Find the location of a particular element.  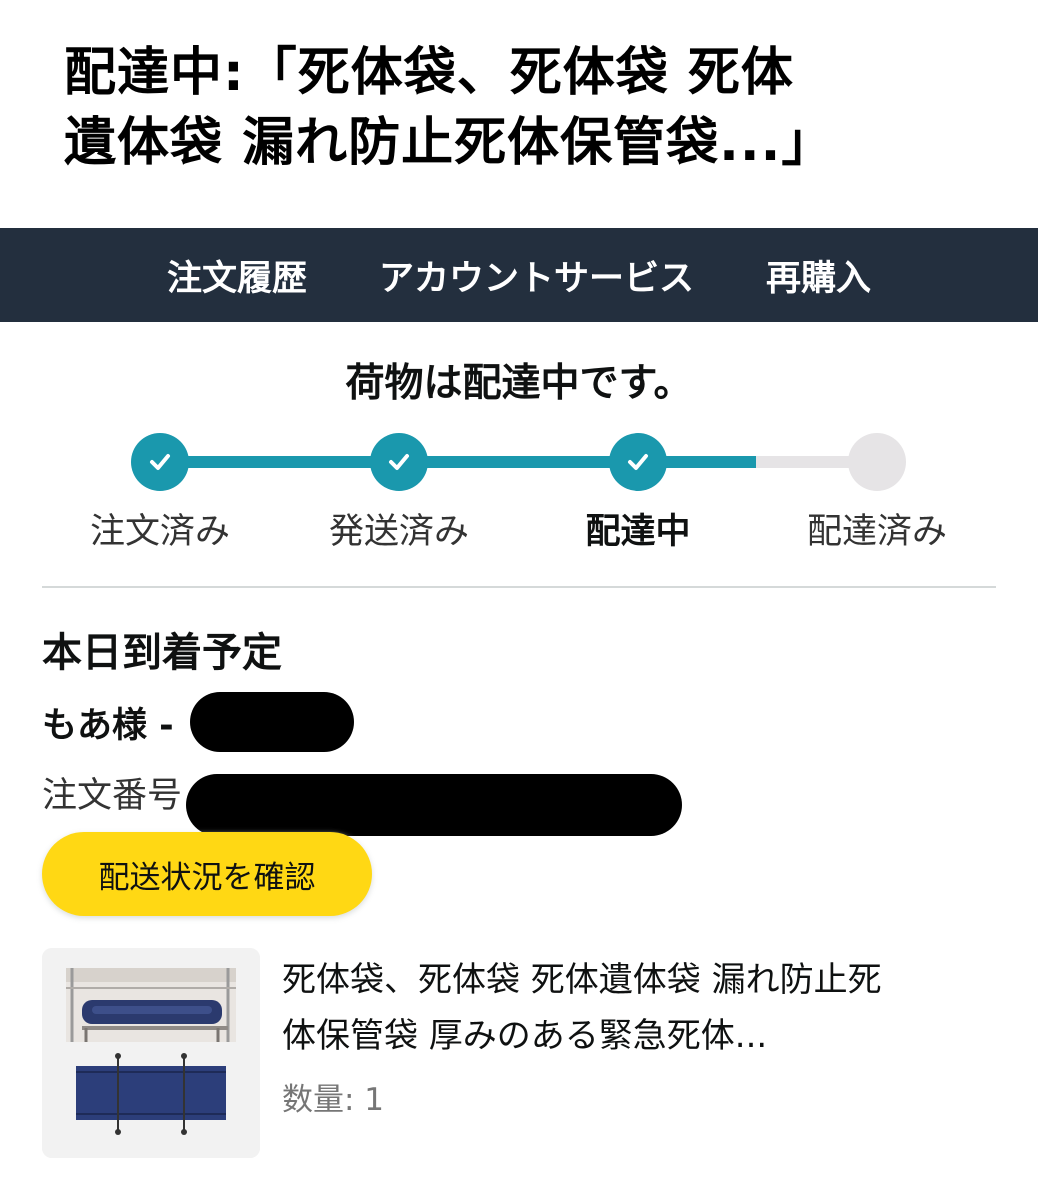

product-thumbnail is located at coordinates (151, 1053).